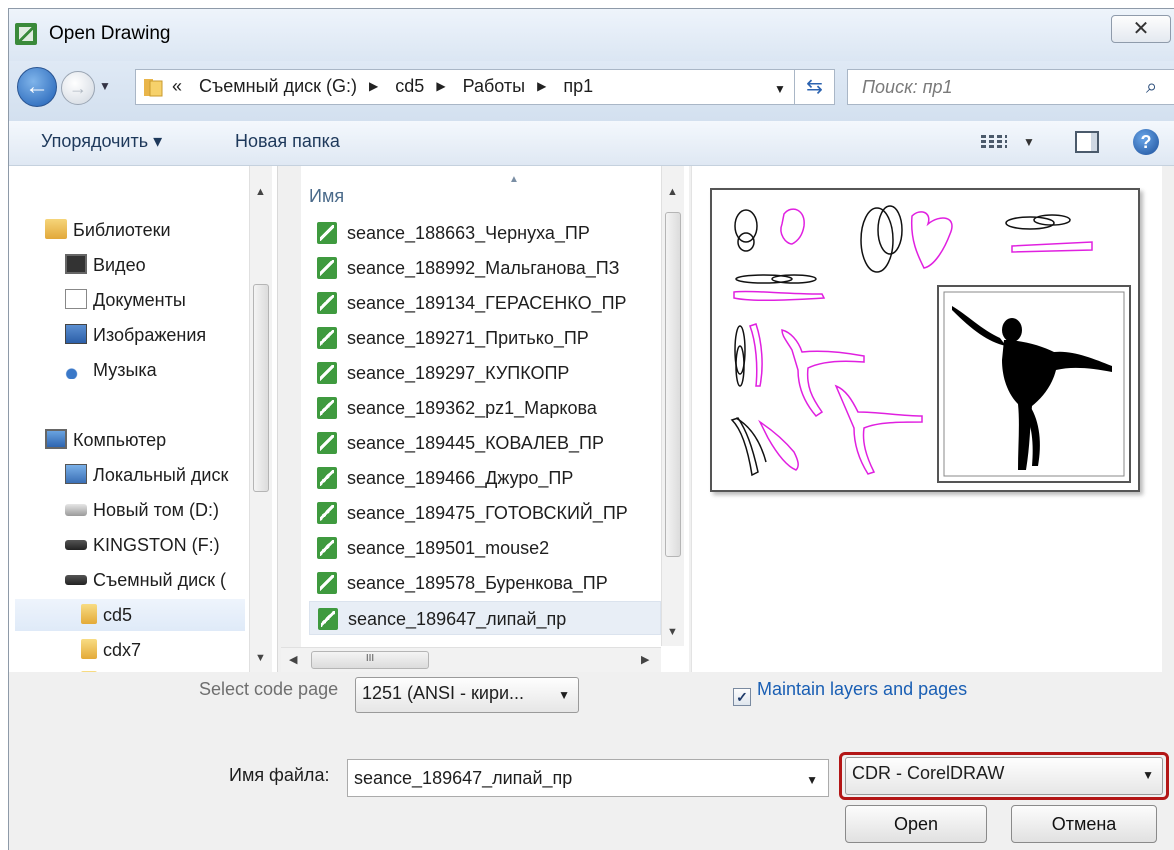 This screenshot has width=1174, height=850. What do you see at coordinates (287, 141) in the screenshot?
I see `new-folder-button: Новая папка` at bounding box center [287, 141].